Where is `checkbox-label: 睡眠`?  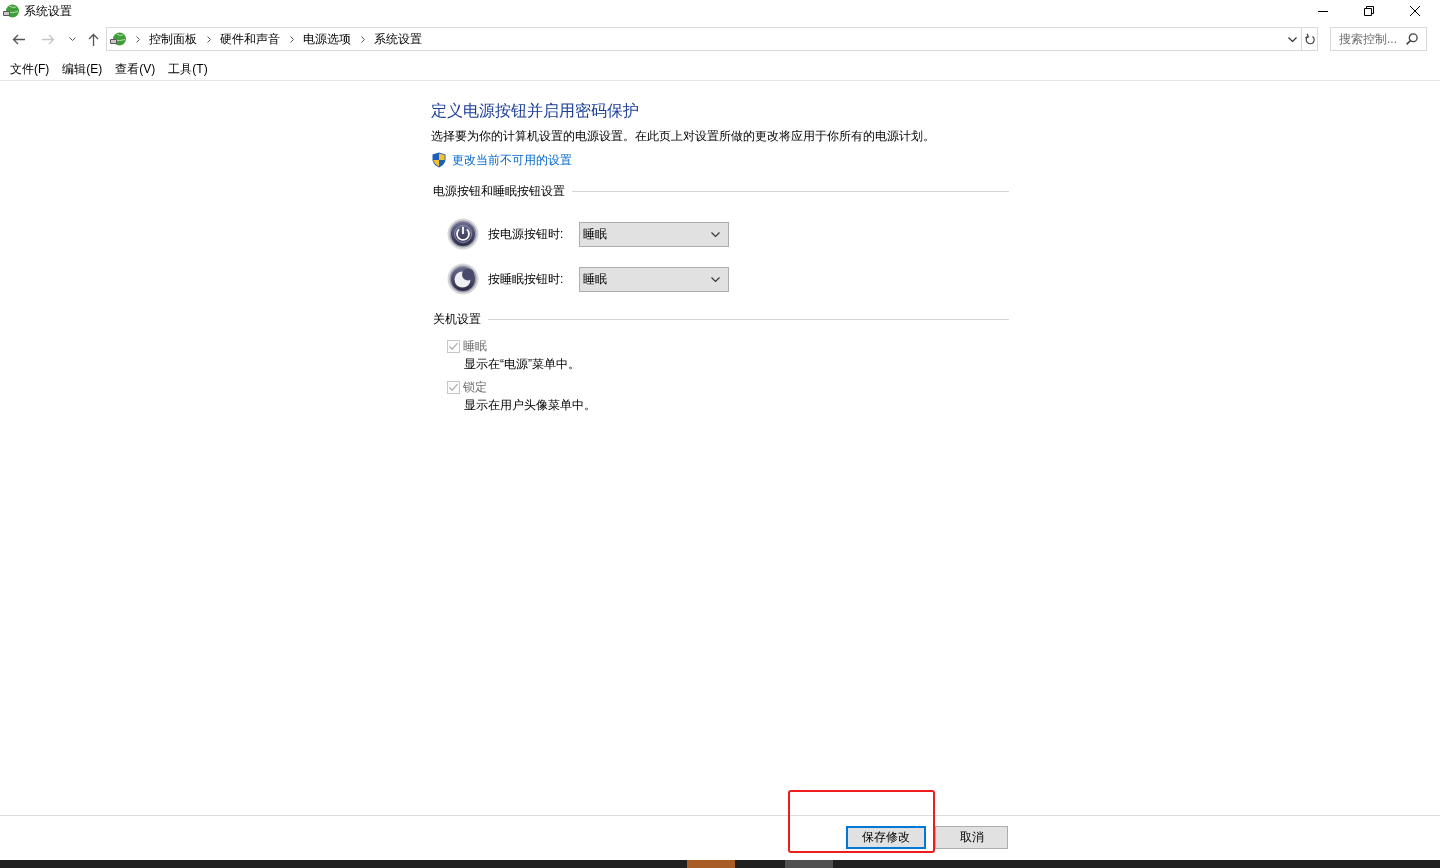
checkbox-label: 睡眠 is located at coordinates (475, 346).